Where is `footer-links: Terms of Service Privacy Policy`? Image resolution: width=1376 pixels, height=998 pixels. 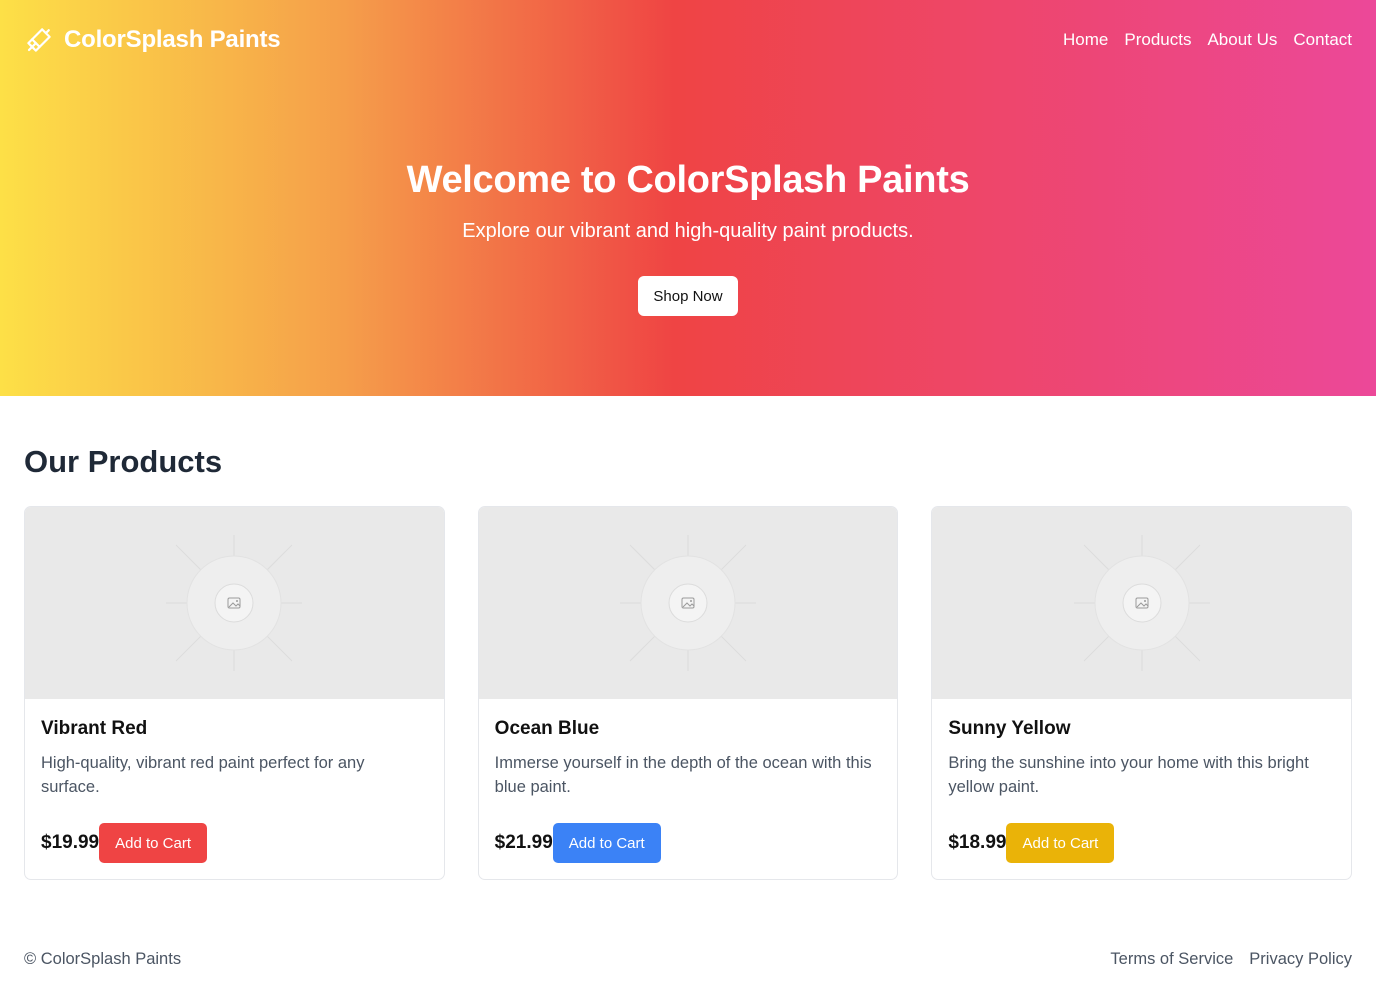
footer-links: Terms of Service Privacy Policy is located at coordinates (1231, 959).